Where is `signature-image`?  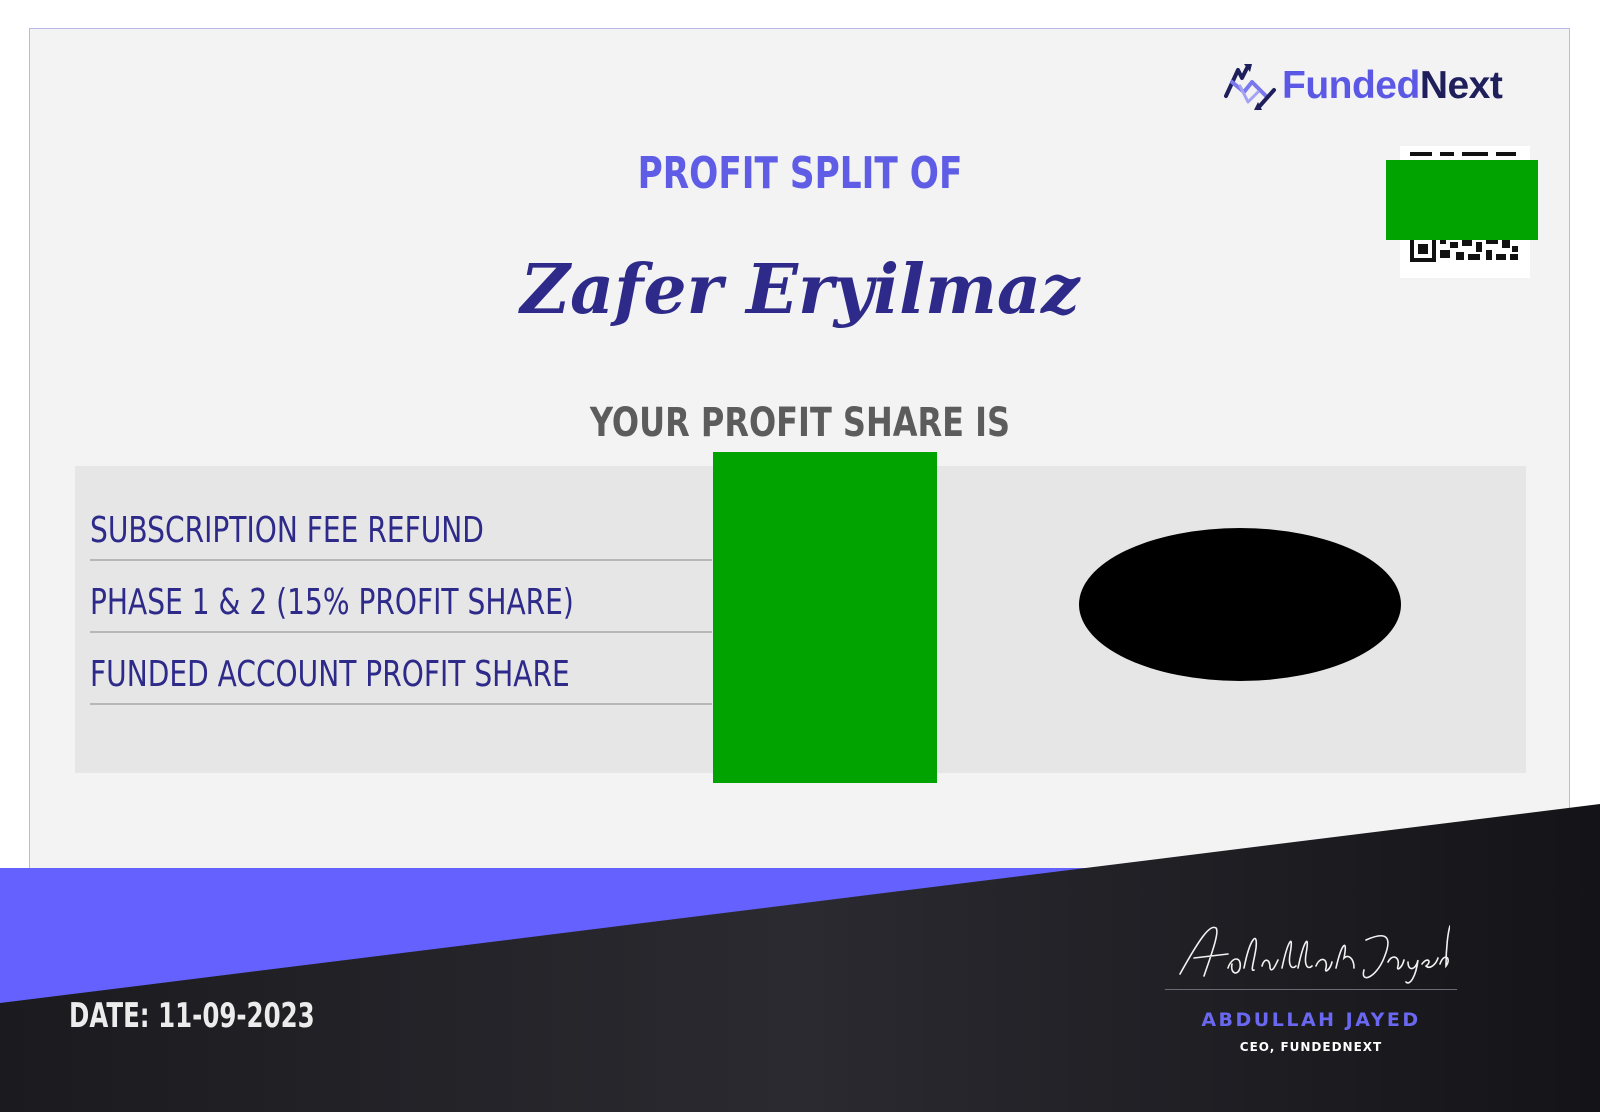
signature-image is located at coordinates (1314, 954).